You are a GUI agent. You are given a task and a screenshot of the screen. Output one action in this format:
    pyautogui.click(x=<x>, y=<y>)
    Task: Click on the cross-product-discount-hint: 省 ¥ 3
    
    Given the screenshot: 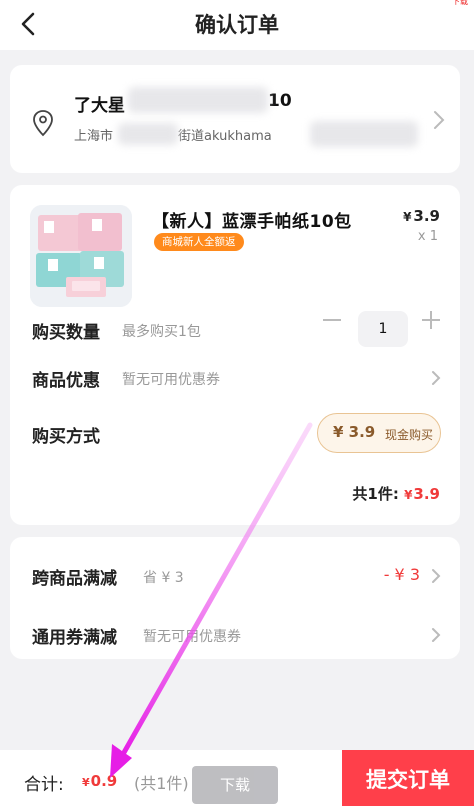 What is the action you would take?
    pyautogui.click(x=163, y=578)
    